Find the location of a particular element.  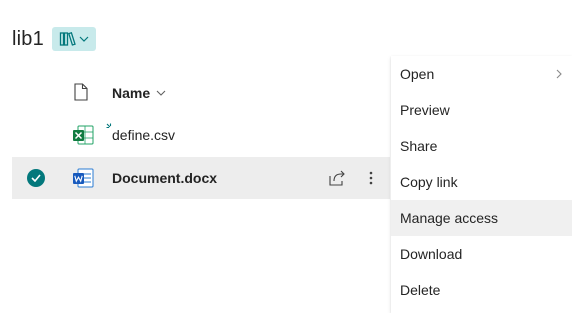

table-row: define.csv is located at coordinates (201, 135).